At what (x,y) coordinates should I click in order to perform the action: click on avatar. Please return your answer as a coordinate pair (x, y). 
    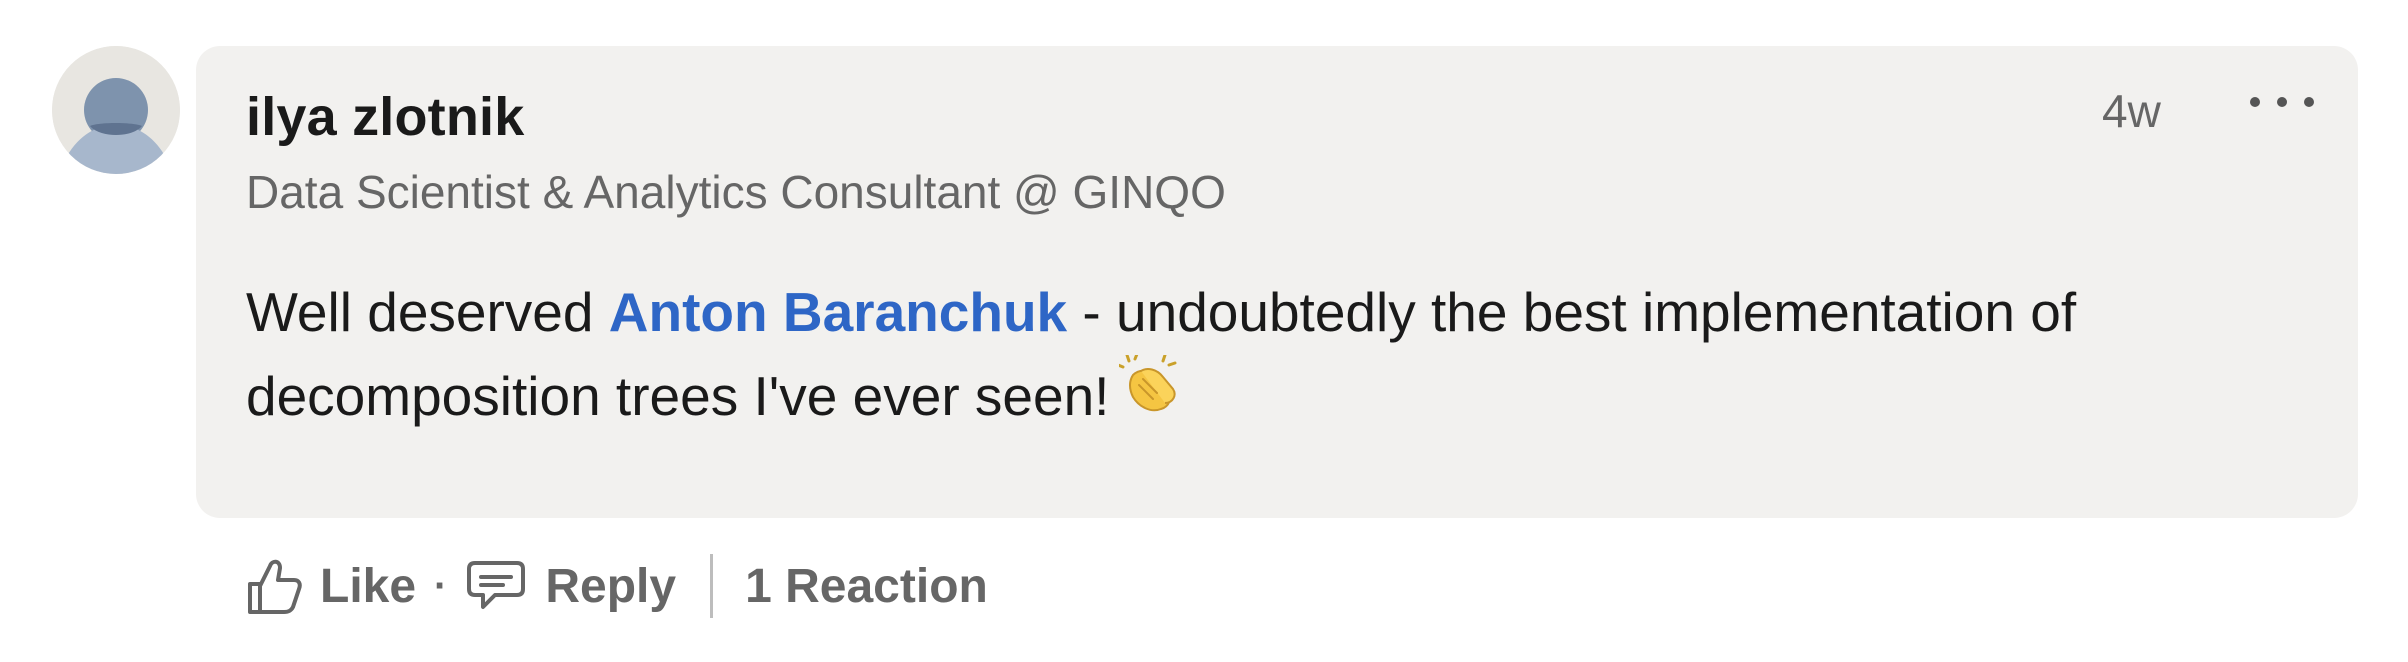
    Looking at the image, I should click on (116, 110).